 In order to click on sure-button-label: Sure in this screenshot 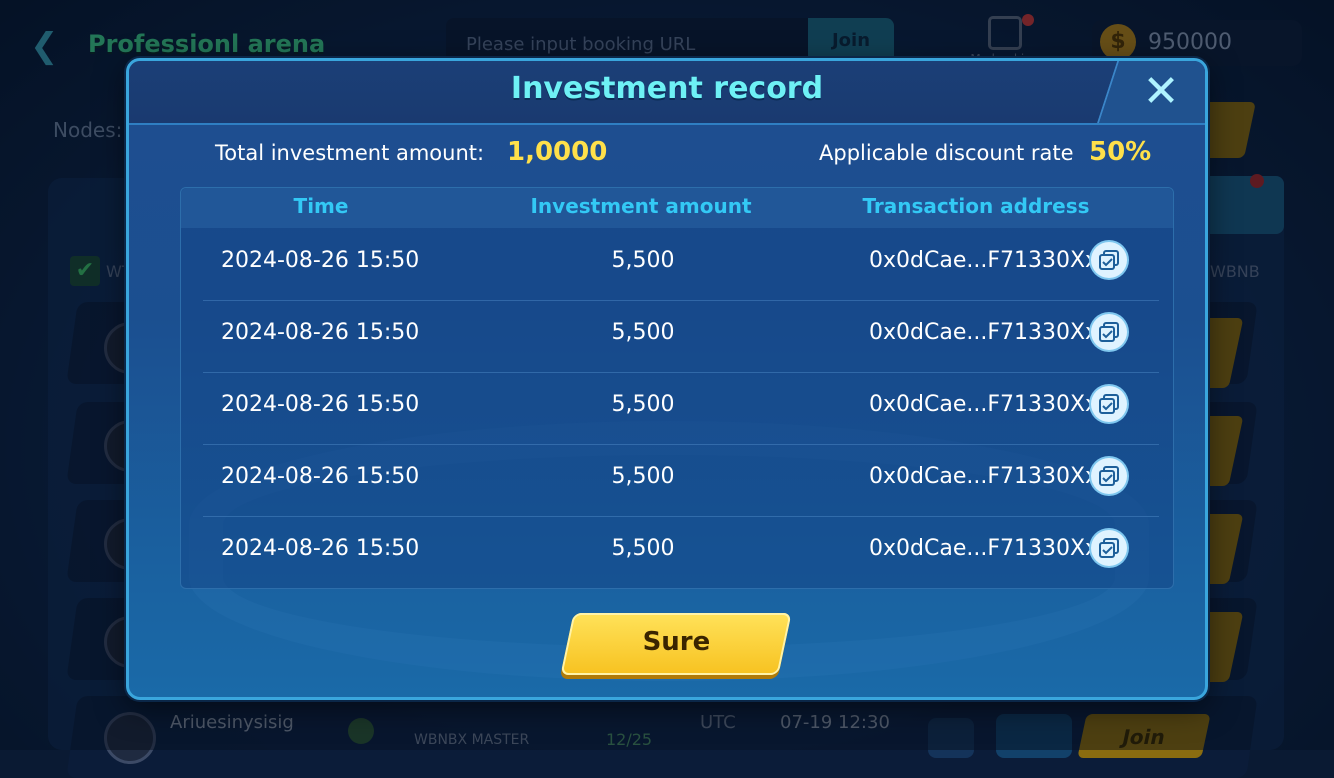, I will do `click(676, 642)`.